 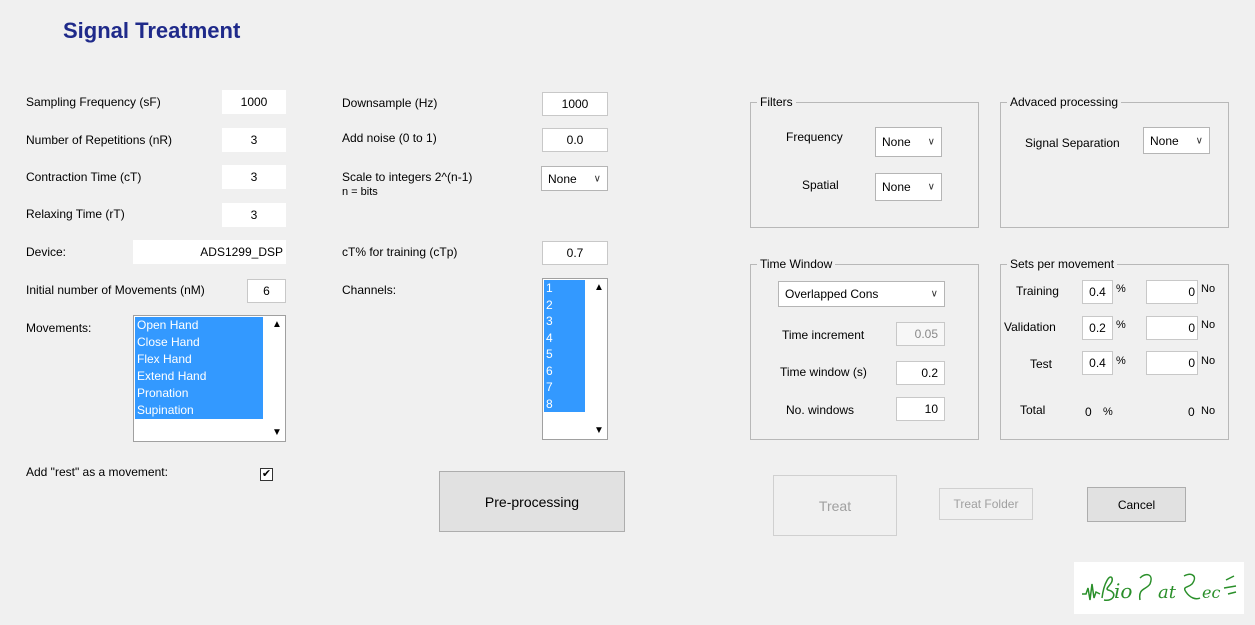 I want to click on repetitions-input: 3, so click(x=254, y=140).